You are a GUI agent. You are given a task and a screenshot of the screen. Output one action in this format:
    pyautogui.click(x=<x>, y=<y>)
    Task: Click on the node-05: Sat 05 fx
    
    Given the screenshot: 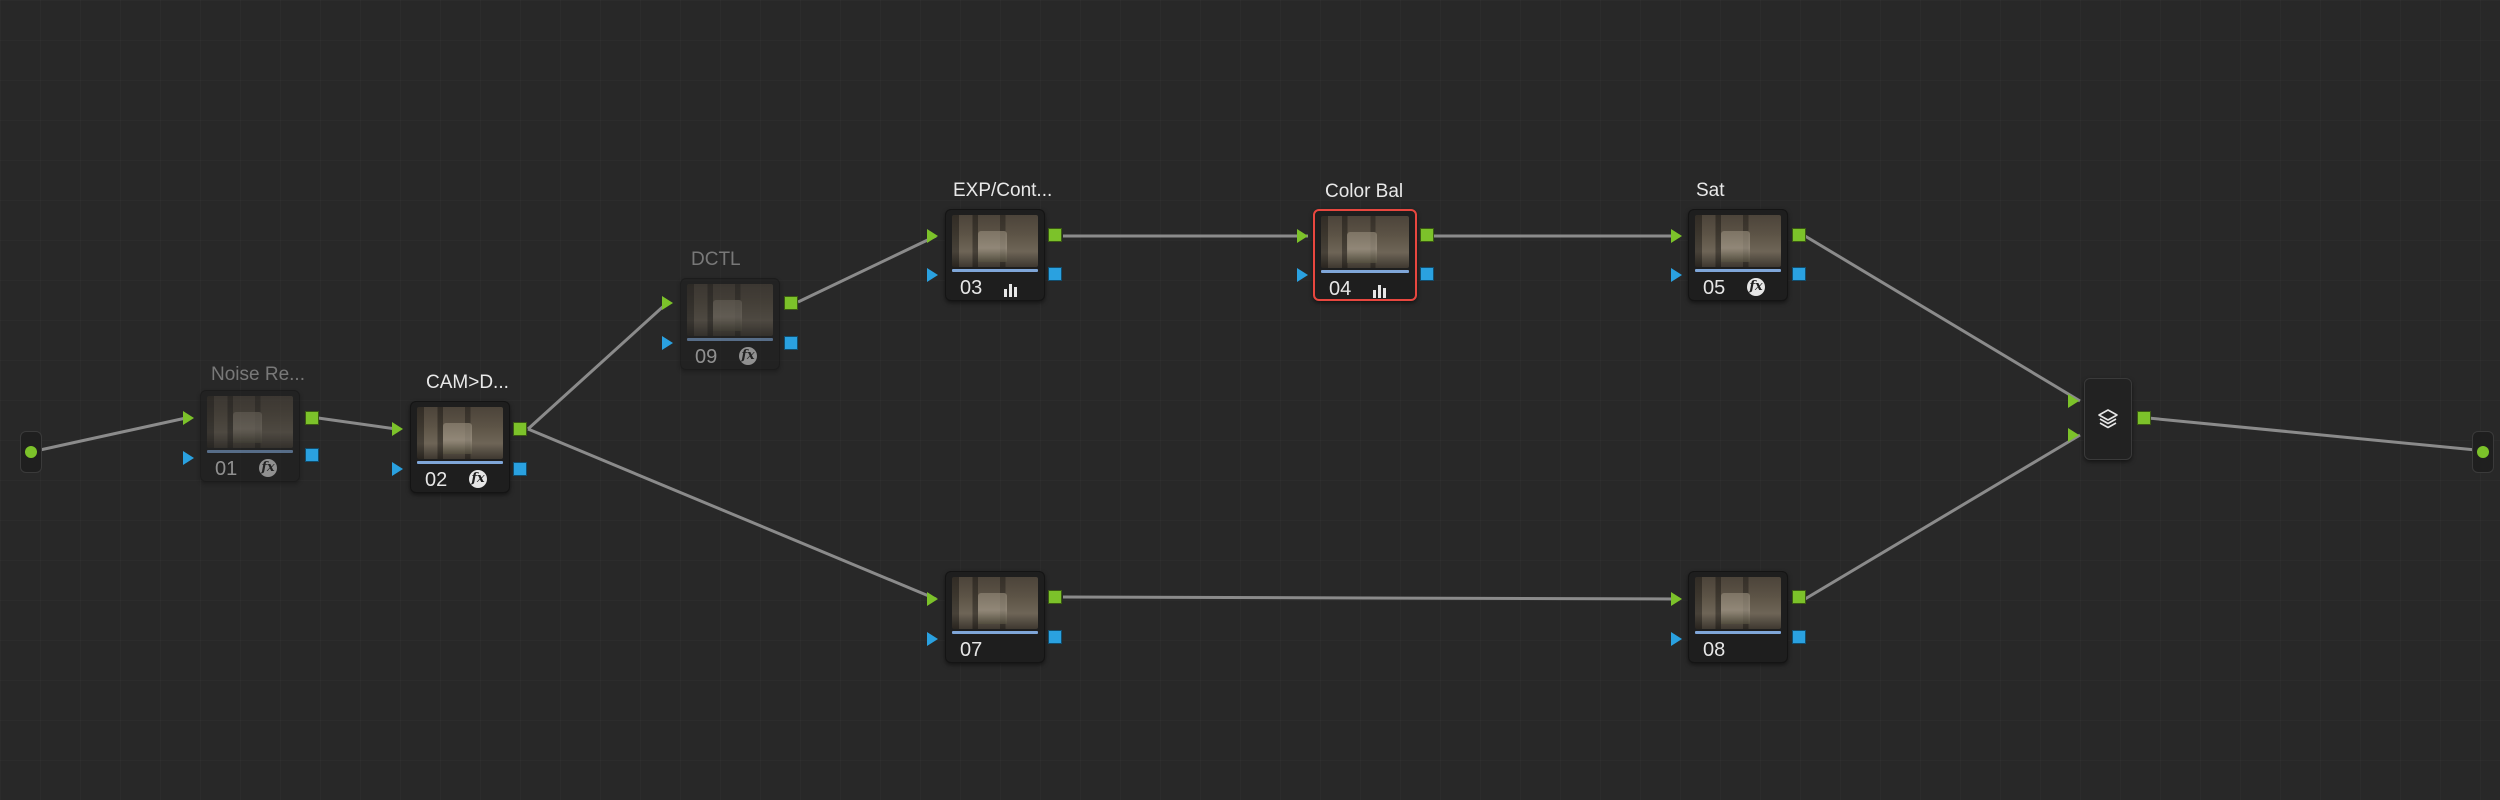 What is the action you would take?
    pyautogui.click(x=1738, y=240)
    